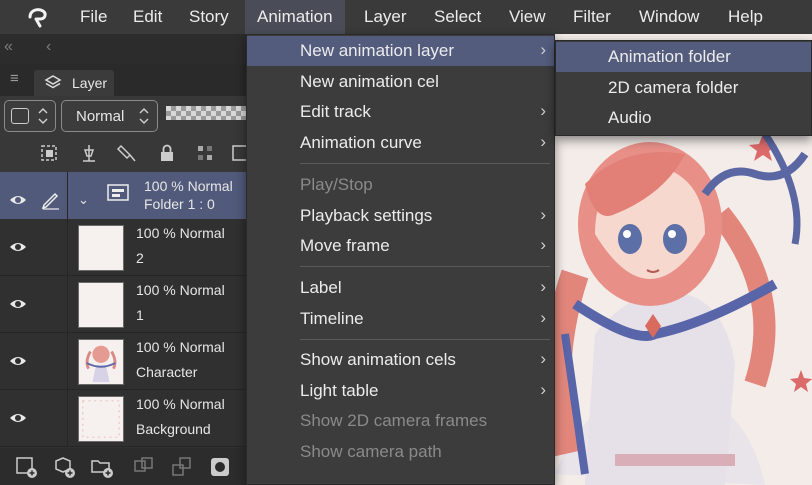 The image size is (812, 485). What do you see at coordinates (30, 116) in the screenshot?
I see `expression-color-select` at bounding box center [30, 116].